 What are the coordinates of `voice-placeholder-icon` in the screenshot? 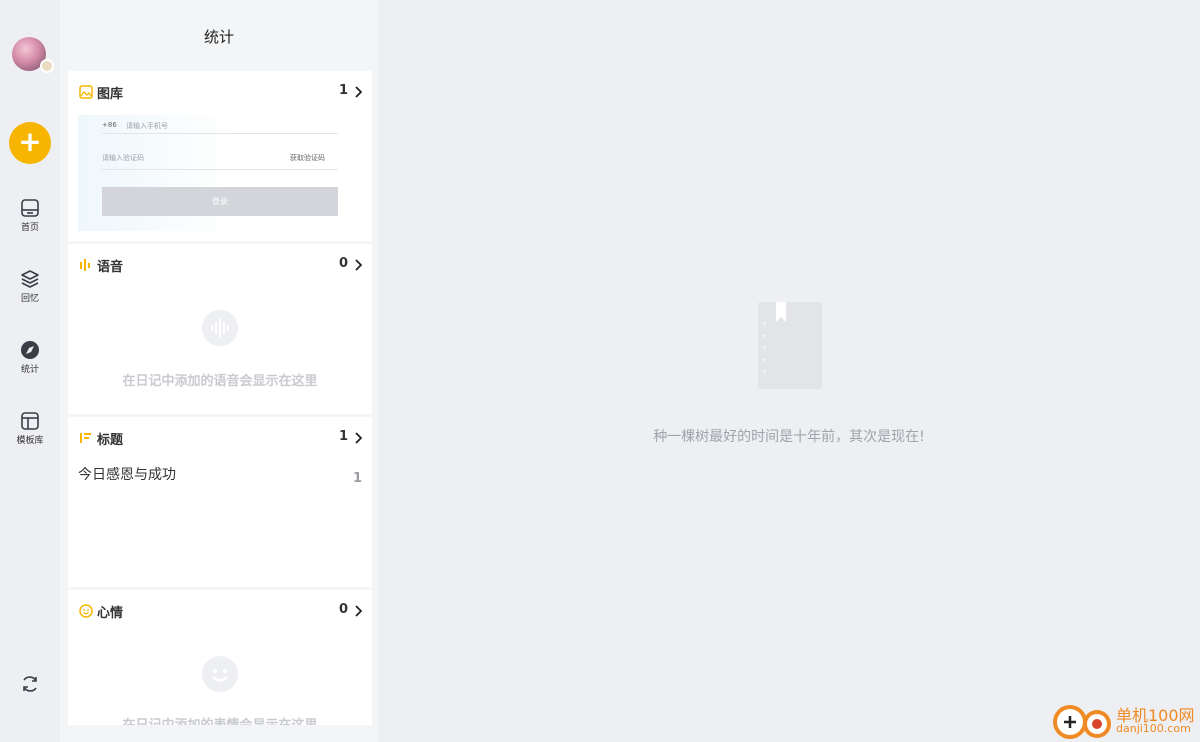 It's located at (220, 328).